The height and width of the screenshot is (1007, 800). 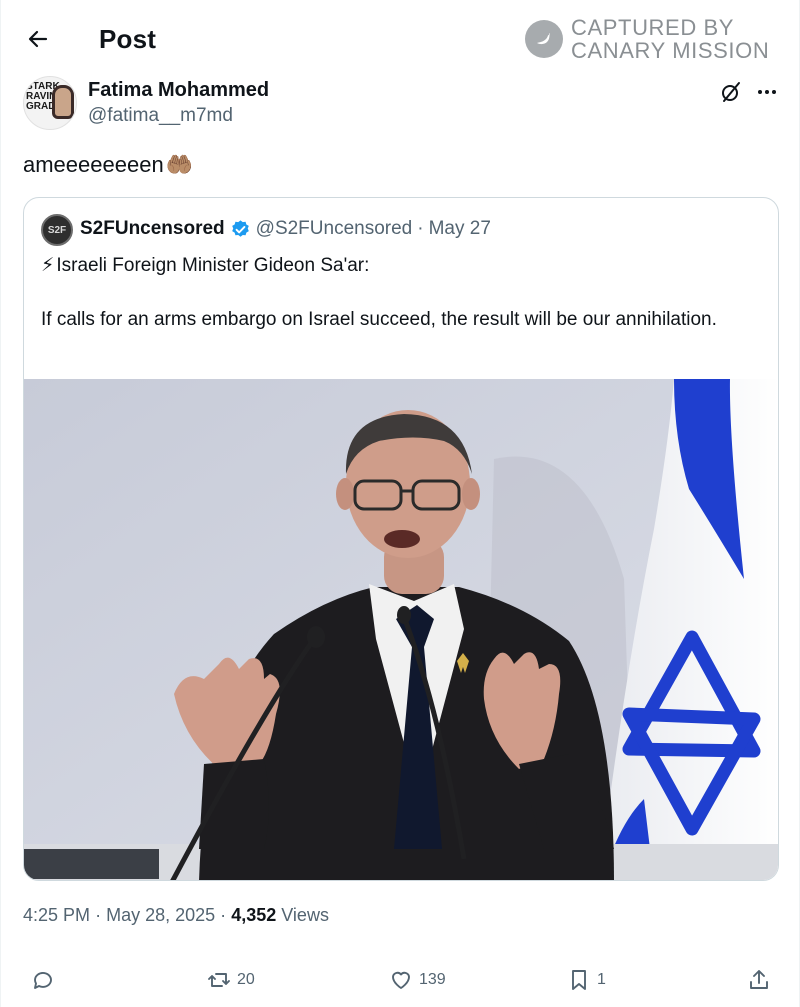 What do you see at coordinates (213, 265) in the screenshot?
I see `quoted-headline: Israeli Foreign Minister Gideon Sa'ar:` at bounding box center [213, 265].